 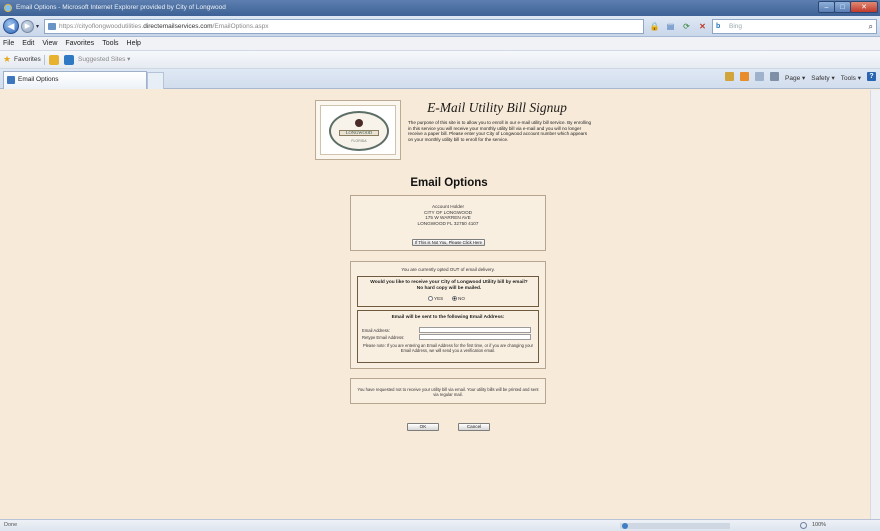 I want to click on mail-icon, so click(x=759, y=76).